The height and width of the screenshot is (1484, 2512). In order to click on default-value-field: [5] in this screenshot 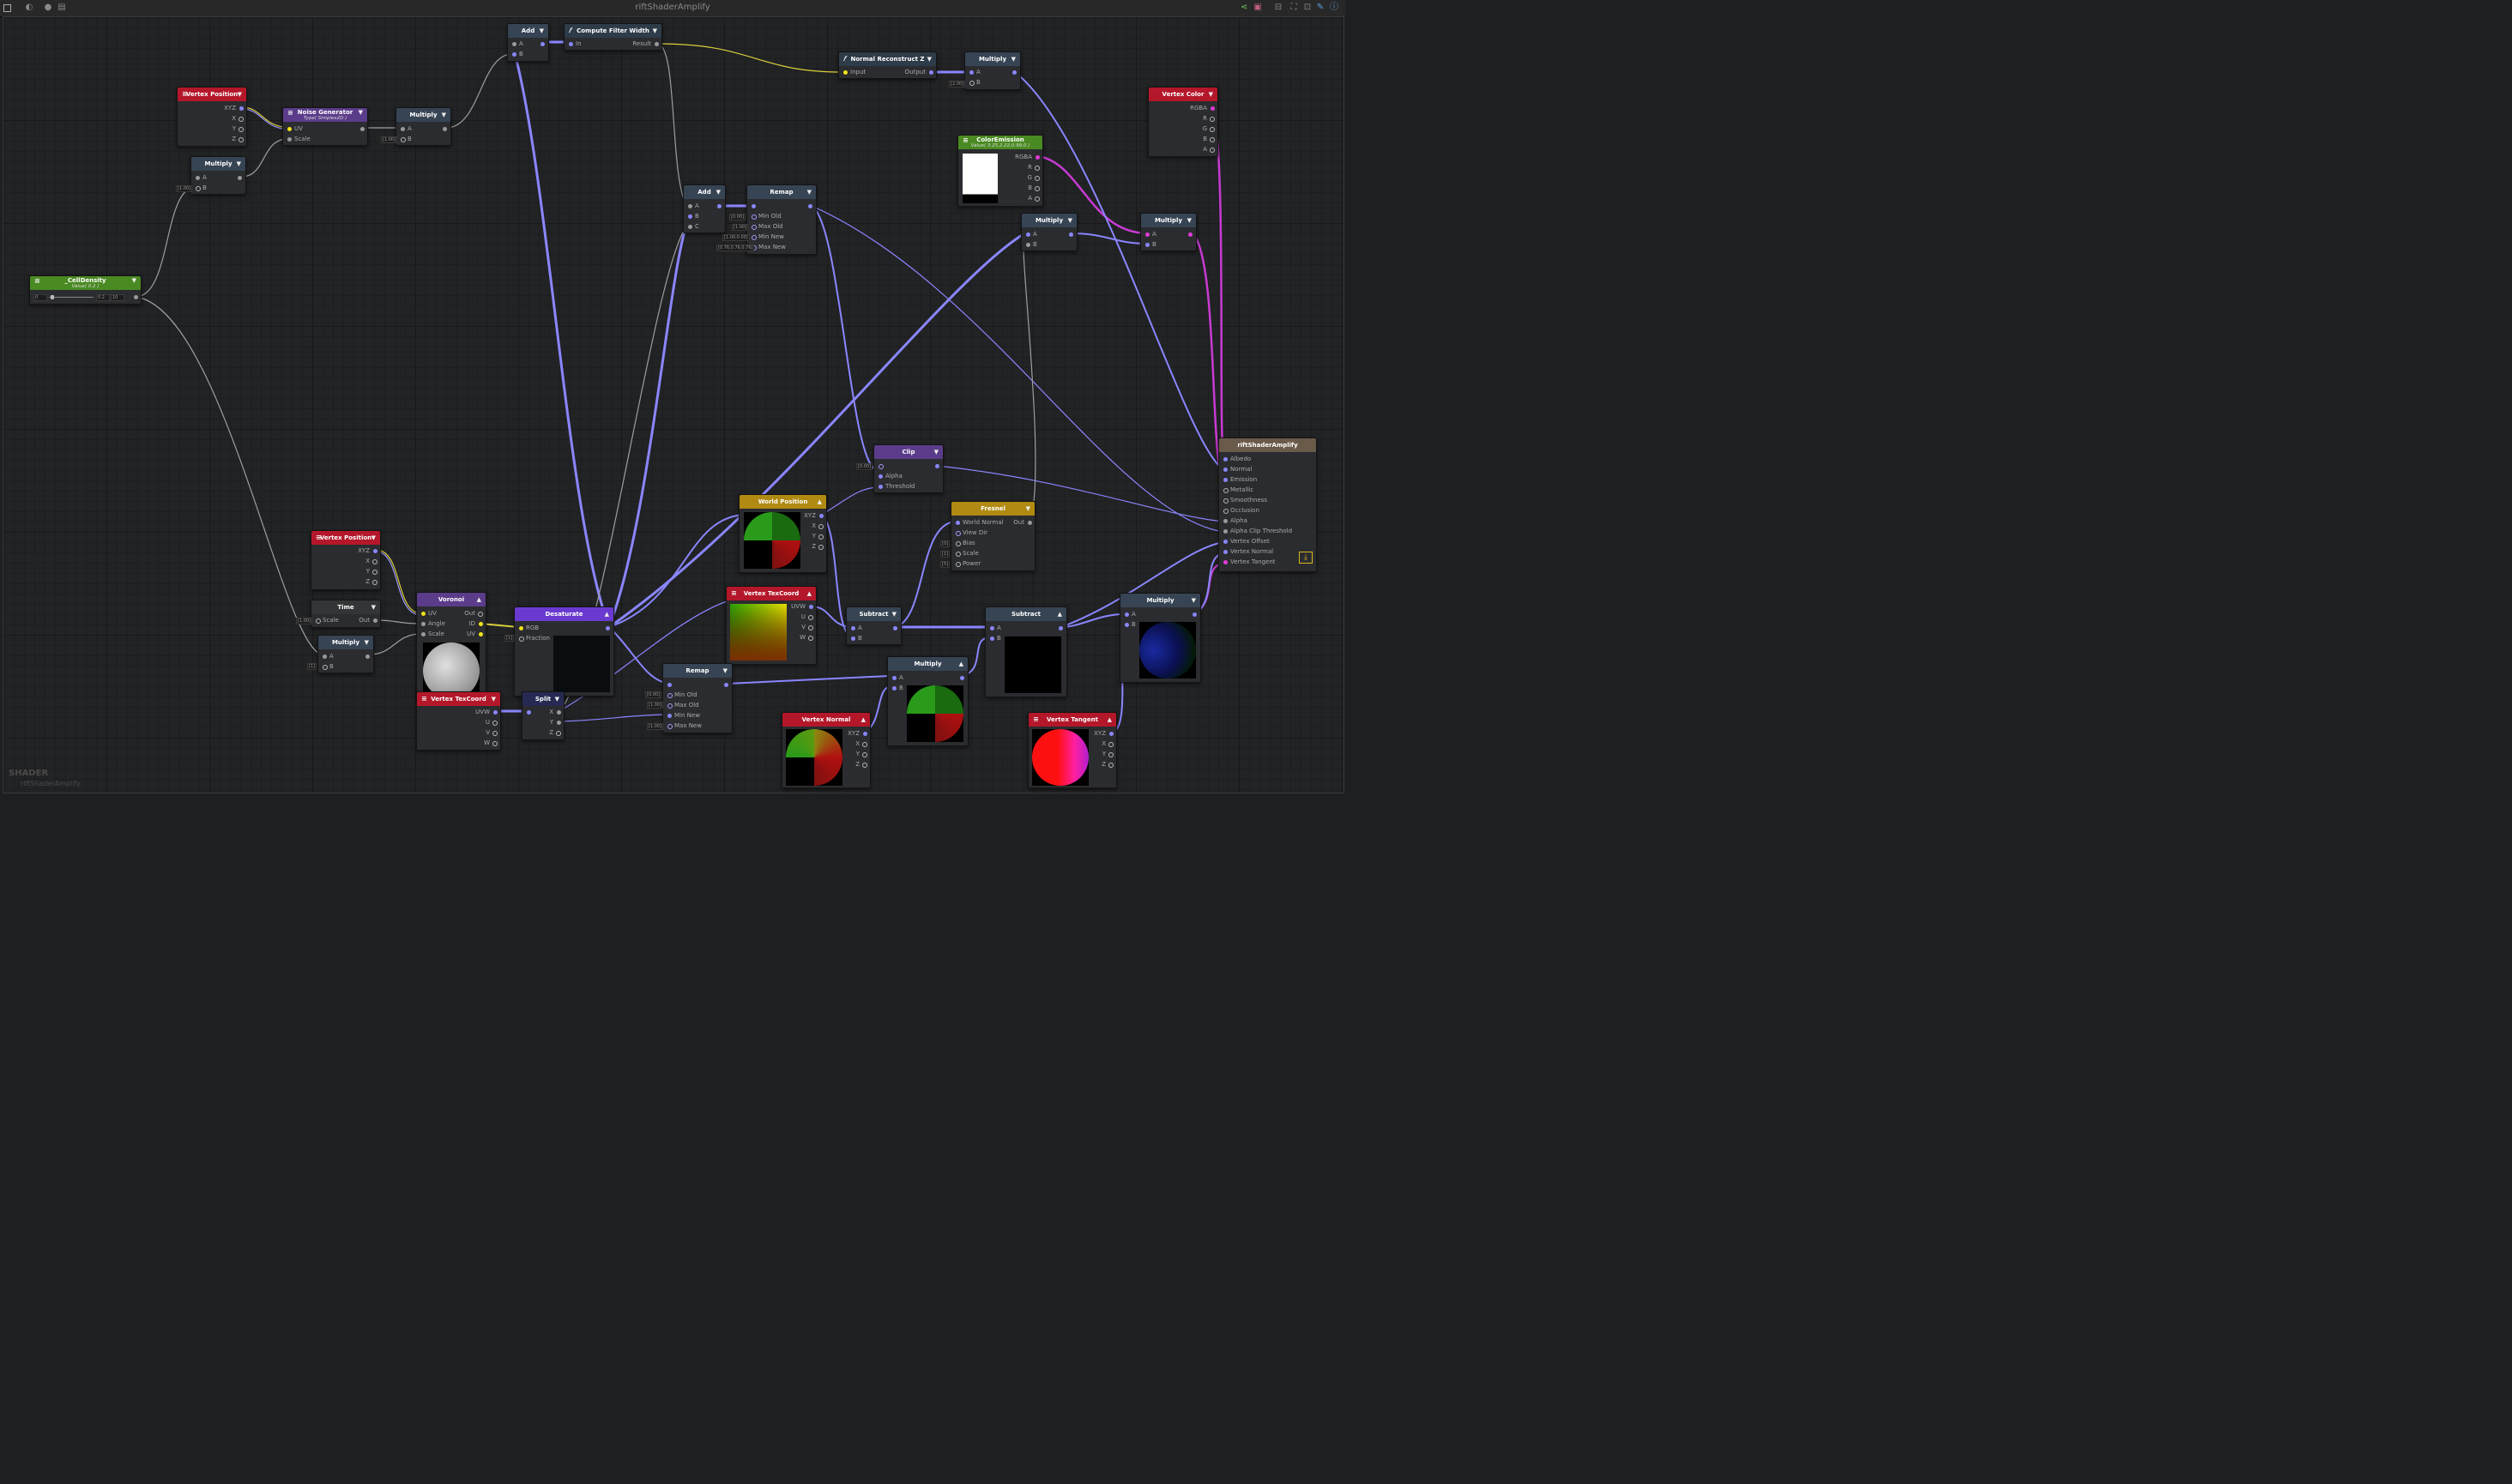, I will do `click(945, 564)`.